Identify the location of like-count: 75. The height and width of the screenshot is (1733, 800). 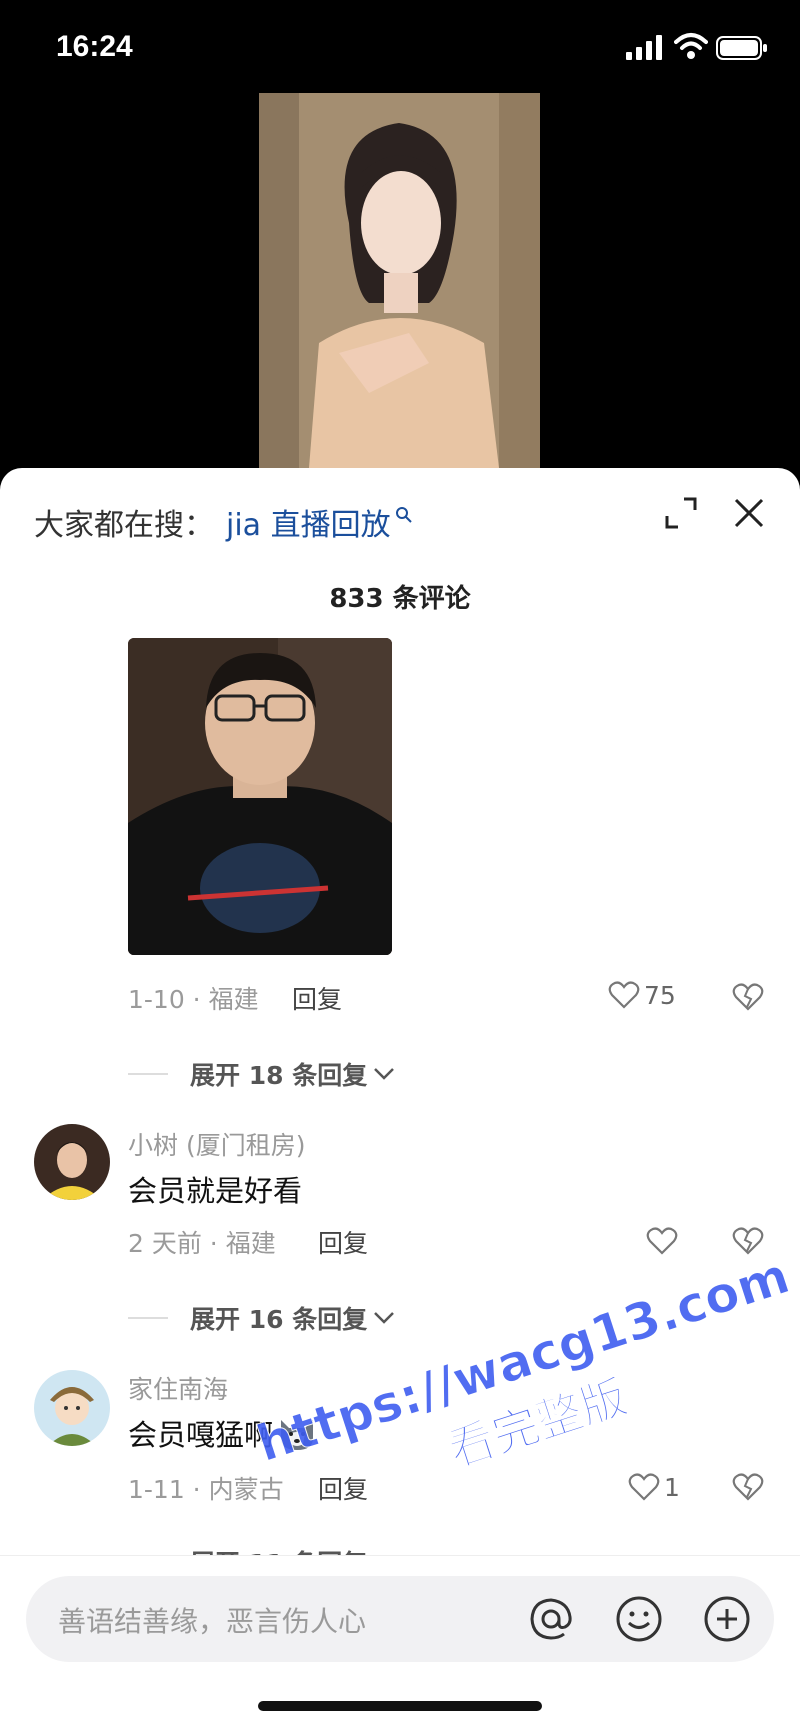
(660, 995).